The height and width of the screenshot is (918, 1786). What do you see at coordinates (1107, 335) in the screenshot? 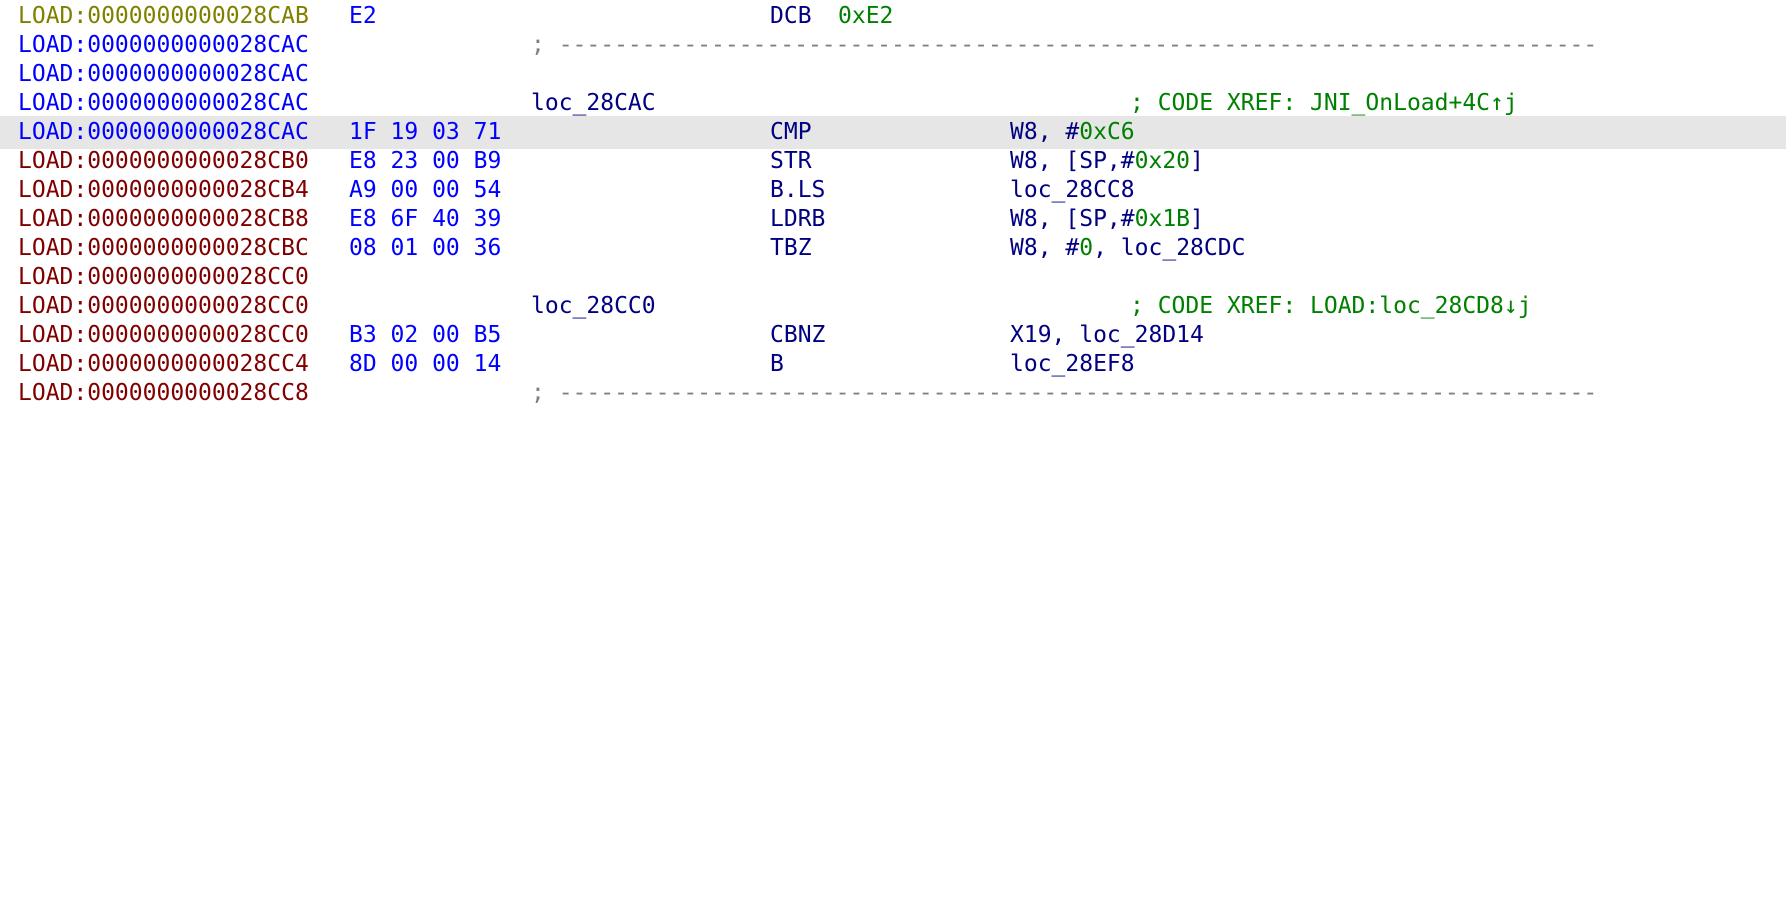
I see `operand-part: X19, loc_28D14` at bounding box center [1107, 335].